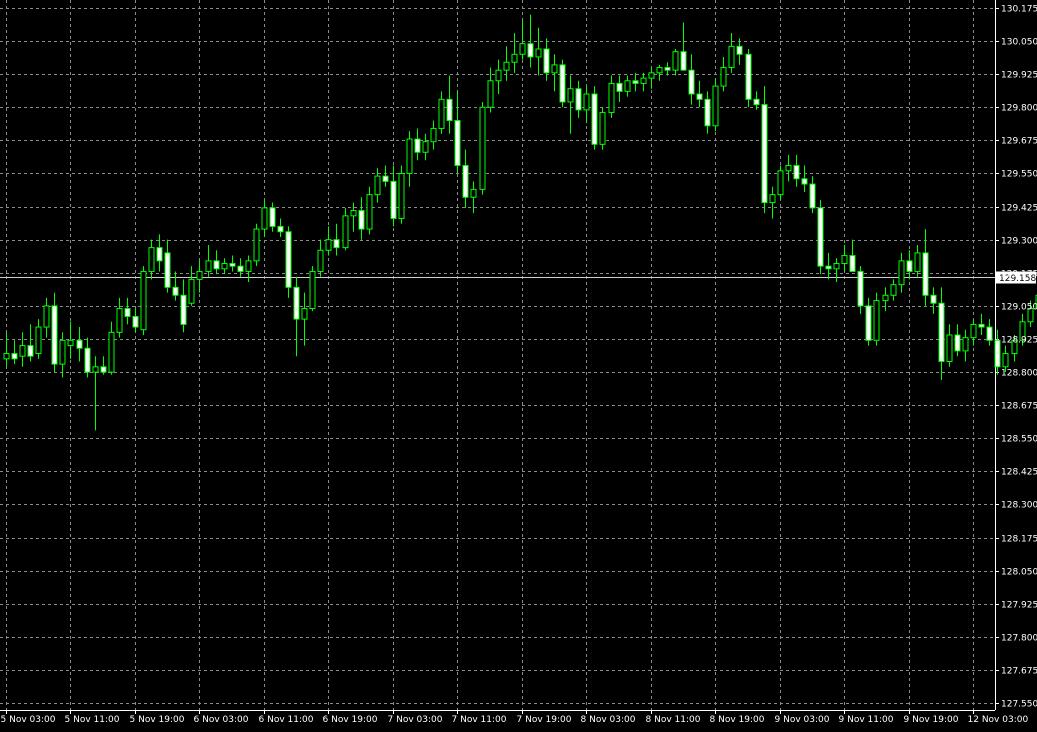 This screenshot has width=1037, height=732. Describe the element at coordinates (1019, 341) in the screenshot. I see `price-axis-label: 128.925` at that location.